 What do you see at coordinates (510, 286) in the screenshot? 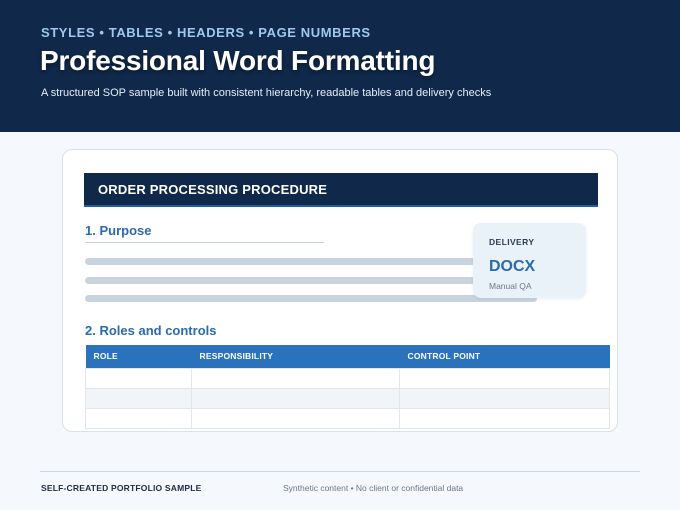
I see `delivery-note: Manual QA` at bounding box center [510, 286].